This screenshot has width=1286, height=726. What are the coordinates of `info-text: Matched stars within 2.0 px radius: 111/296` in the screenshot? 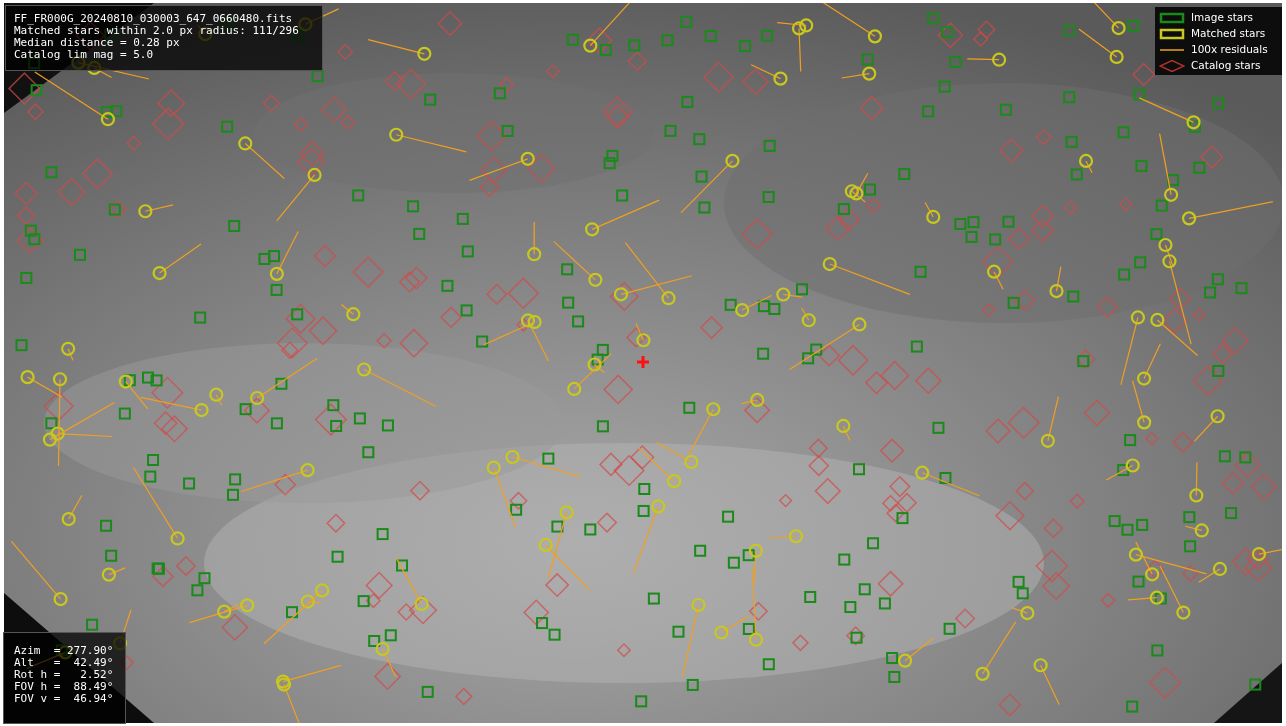 It's located at (157, 31).